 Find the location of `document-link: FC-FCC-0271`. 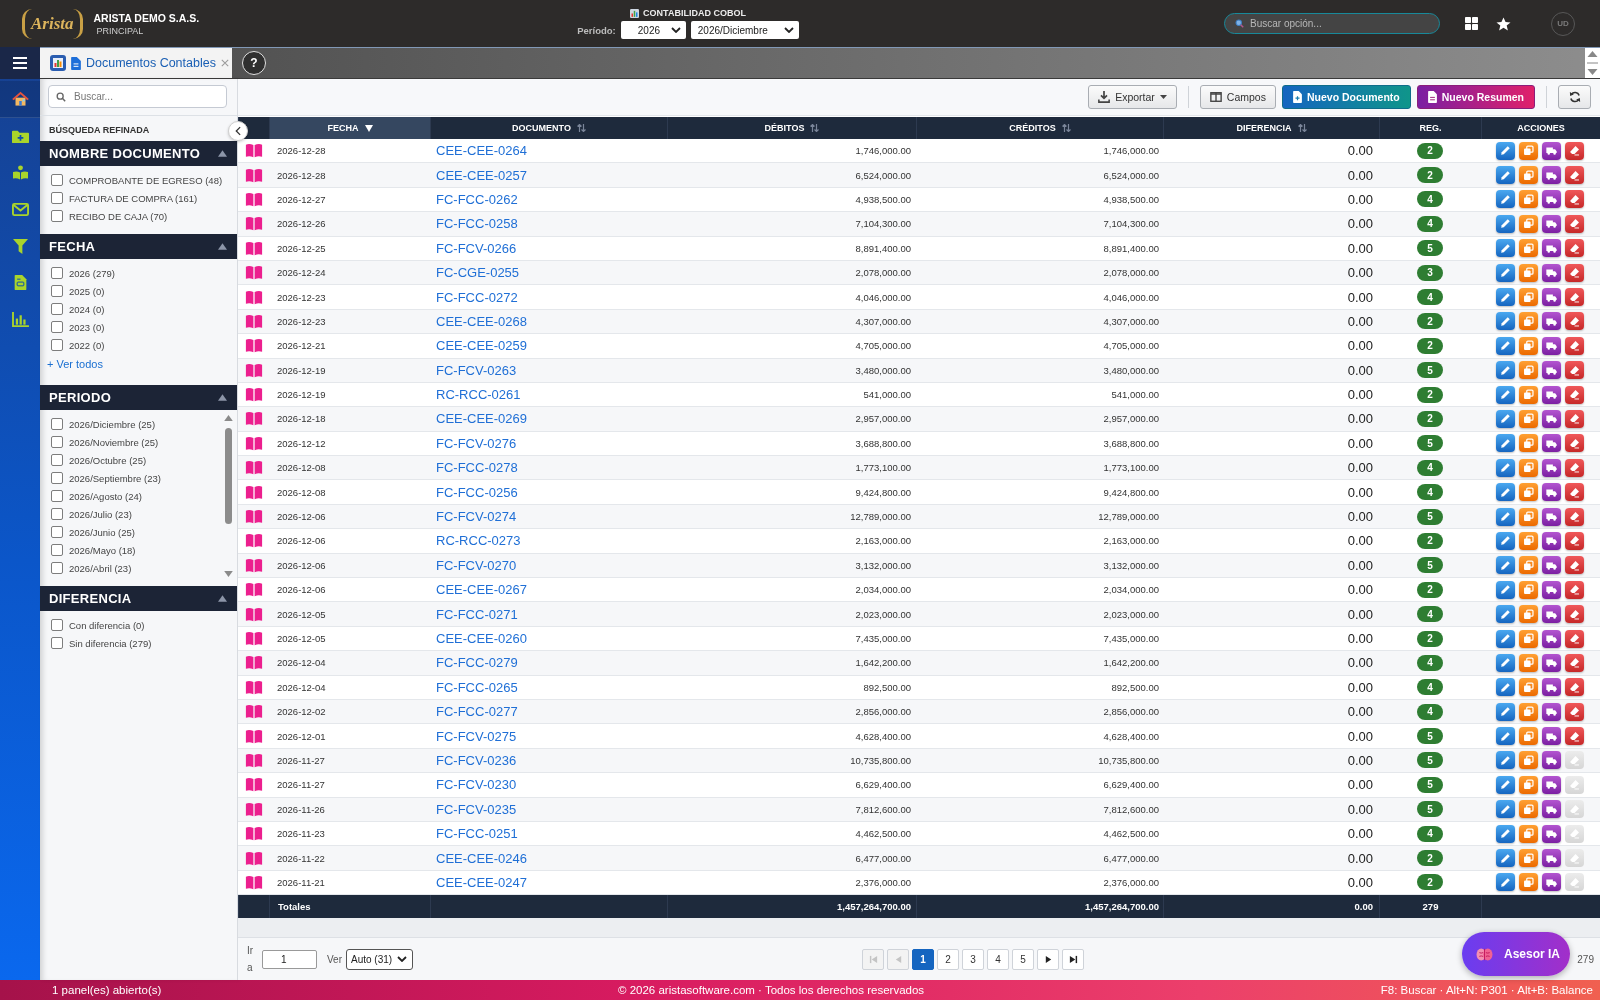

document-link: FC-FCC-0271 is located at coordinates (477, 614).